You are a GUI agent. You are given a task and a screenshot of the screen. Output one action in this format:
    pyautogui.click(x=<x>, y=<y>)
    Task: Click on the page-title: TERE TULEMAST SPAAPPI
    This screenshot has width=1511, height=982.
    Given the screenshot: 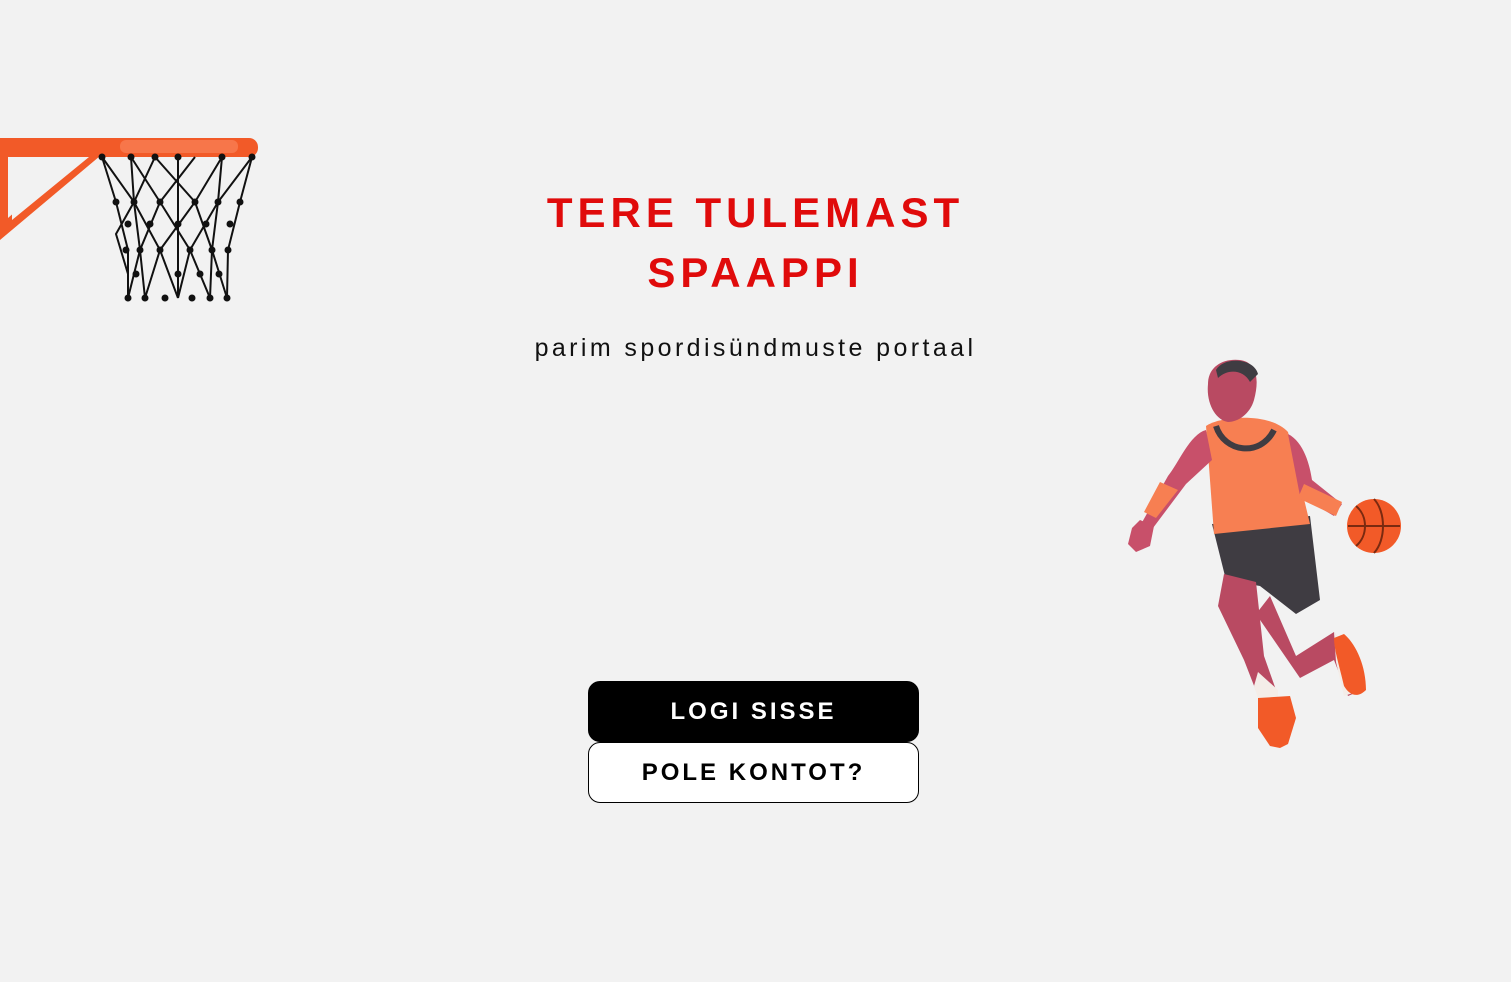 What is the action you would take?
    pyautogui.click(x=755, y=243)
    